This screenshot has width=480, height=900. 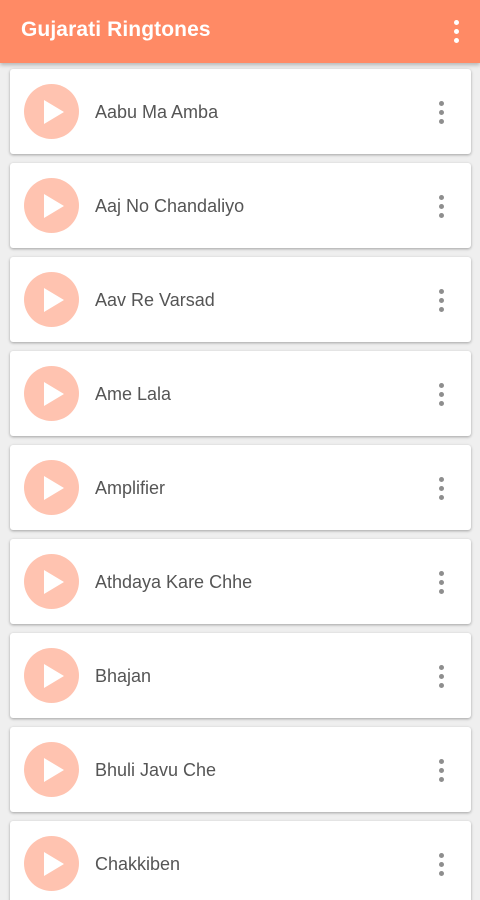 I want to click on ringtone-list-item: Bhajan, so click(x=240, y=675).